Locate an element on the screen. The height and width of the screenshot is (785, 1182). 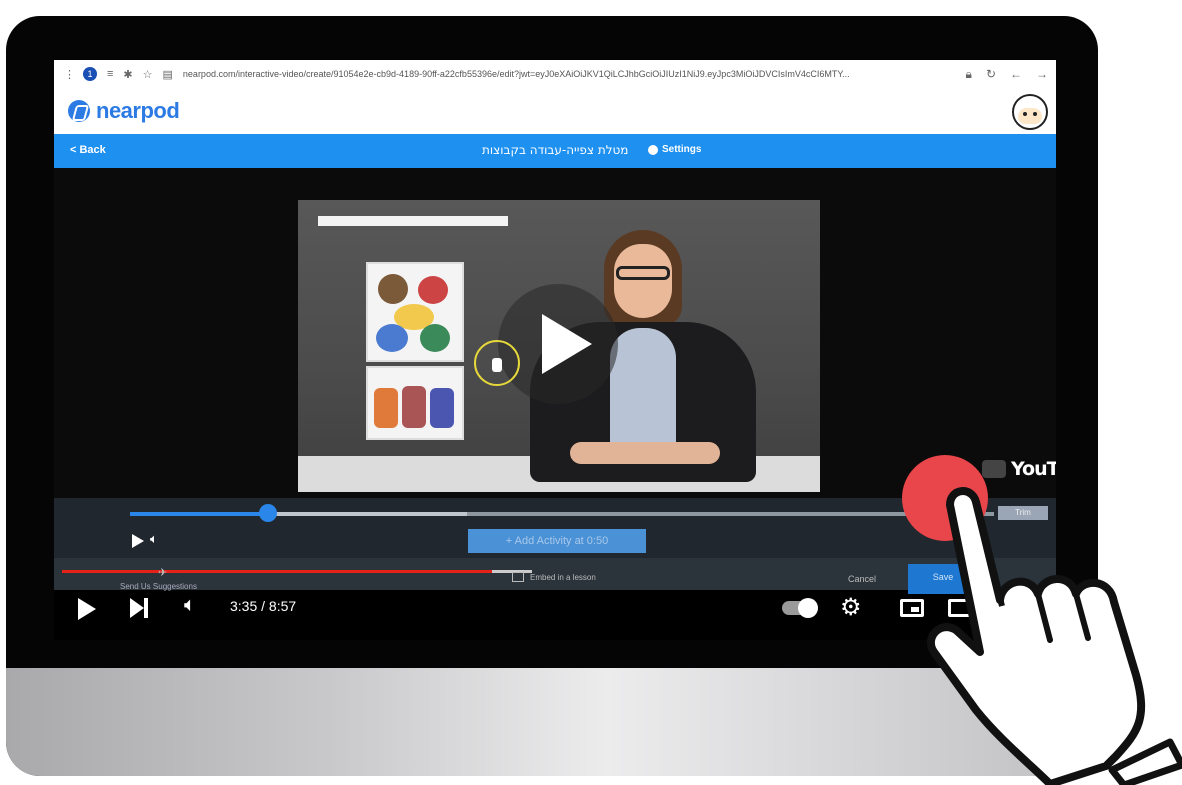
nearpod-logo-icon is located at coordinates (79, 111).